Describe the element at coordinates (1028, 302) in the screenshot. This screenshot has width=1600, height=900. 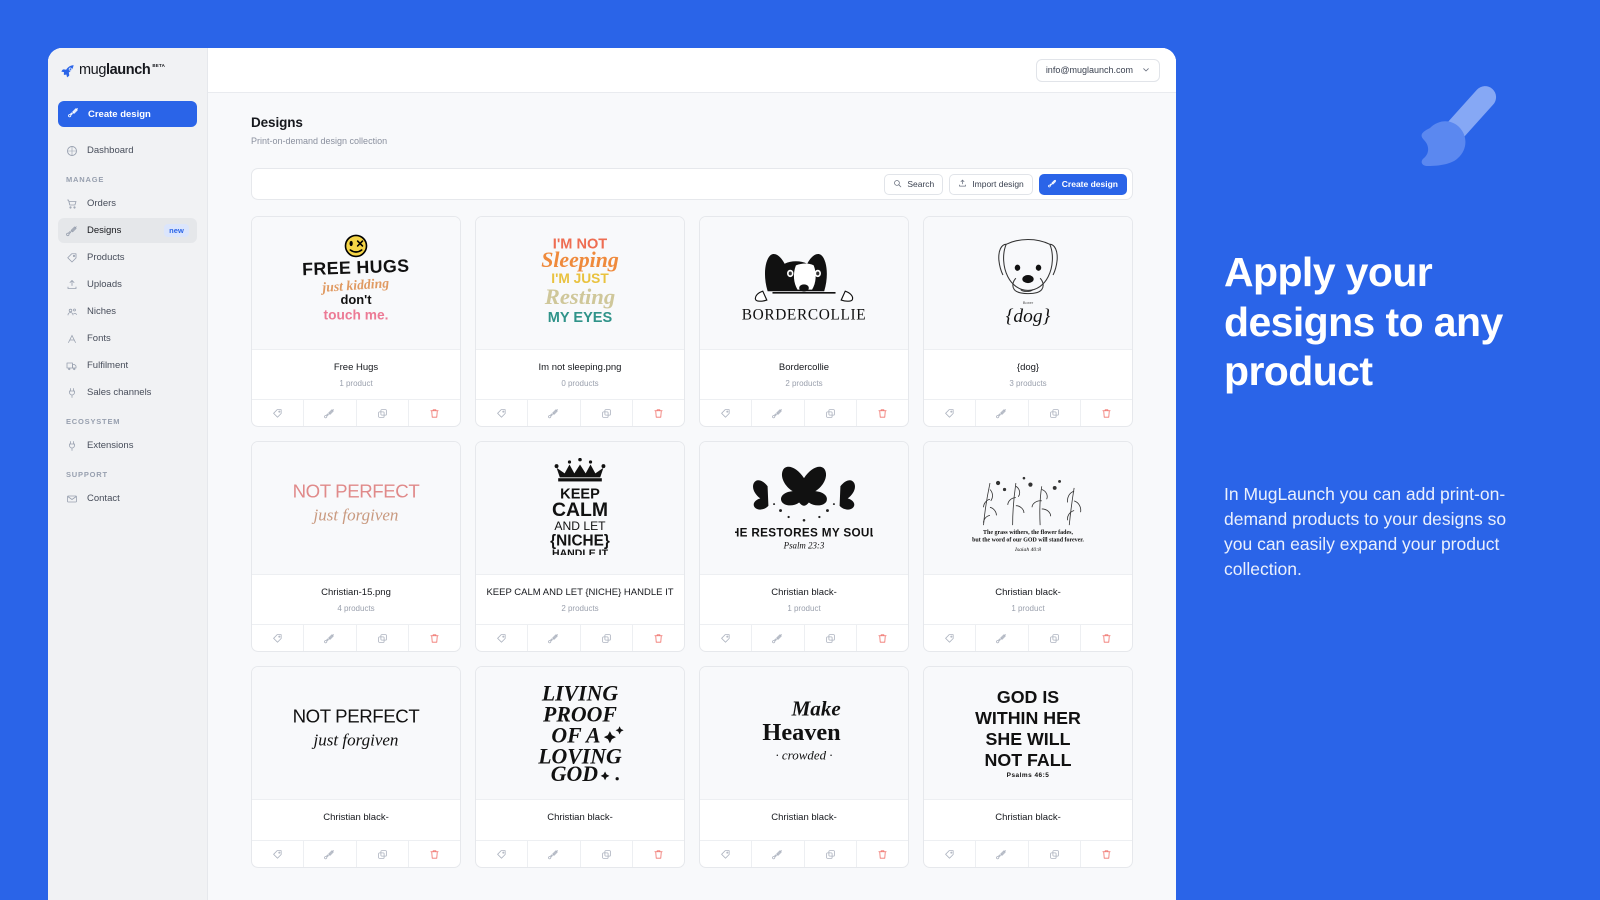
I see `svg-text: Boxer` at that location.